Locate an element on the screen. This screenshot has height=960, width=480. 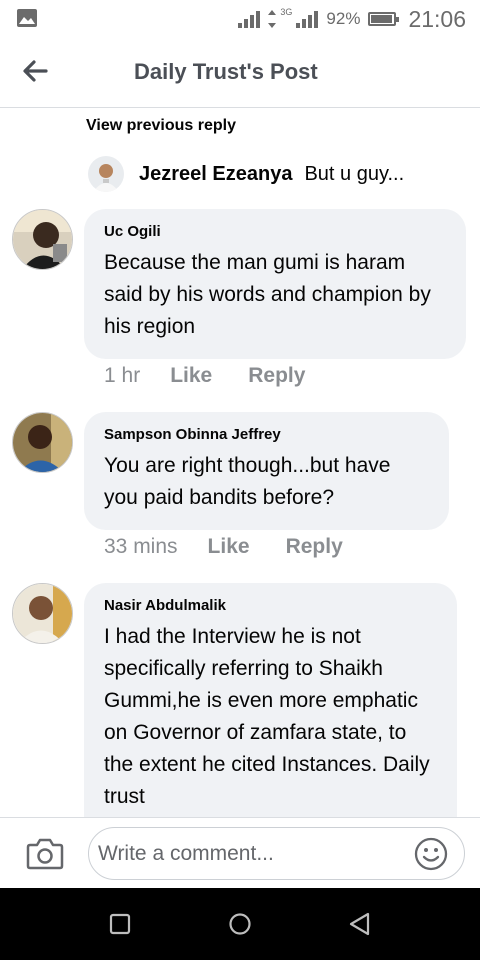
status-bar: 3G 92% 21:06 is located at coordinates (240, 19).